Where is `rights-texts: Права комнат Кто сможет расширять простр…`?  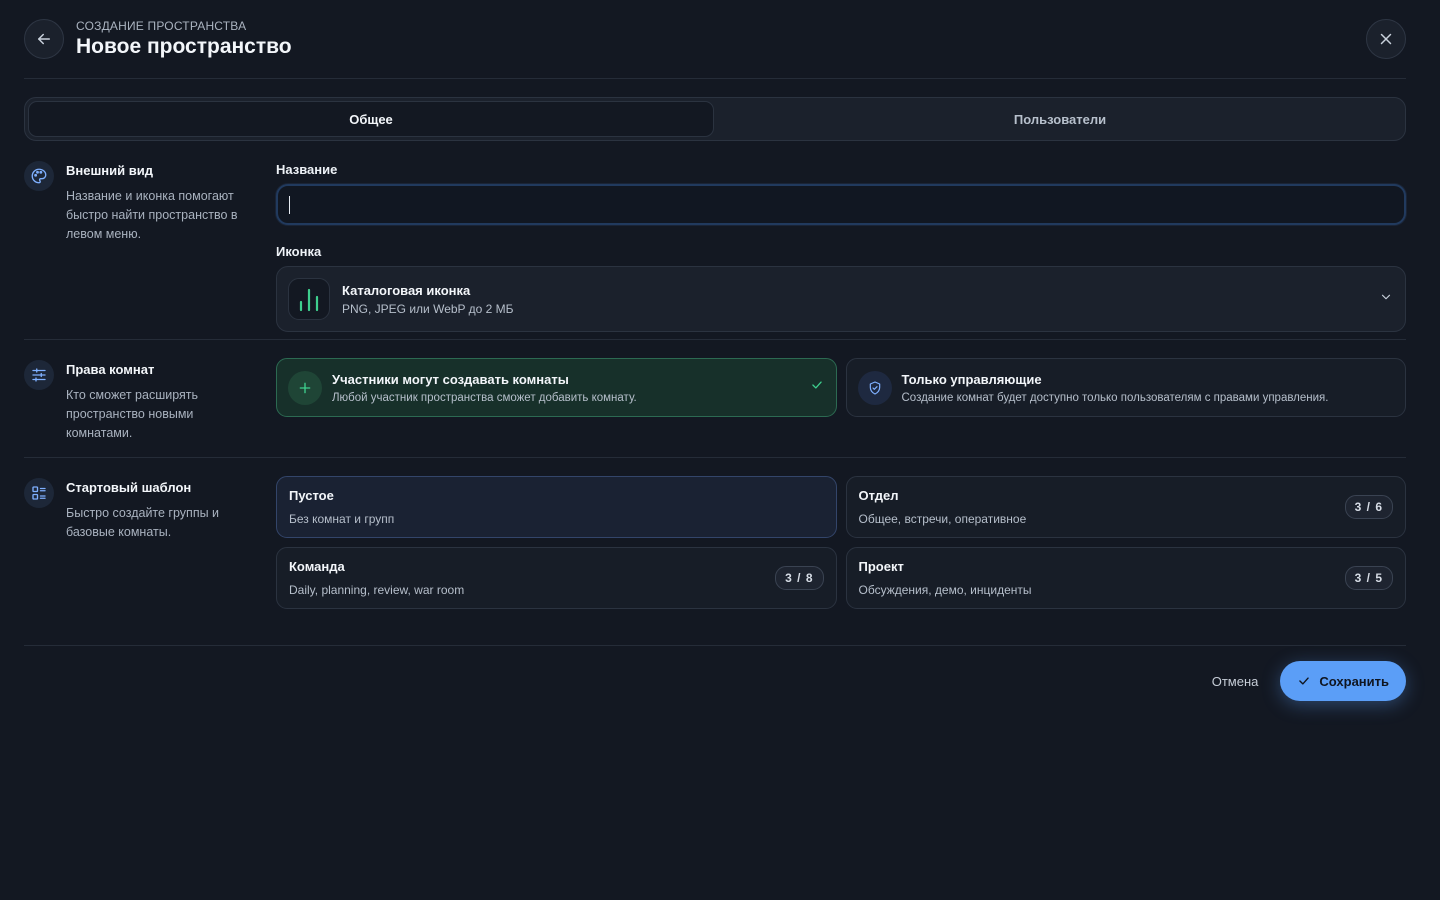
rights-texts: Права комнат Кто сможет расширять простр… is located at coordinates (159, 408).